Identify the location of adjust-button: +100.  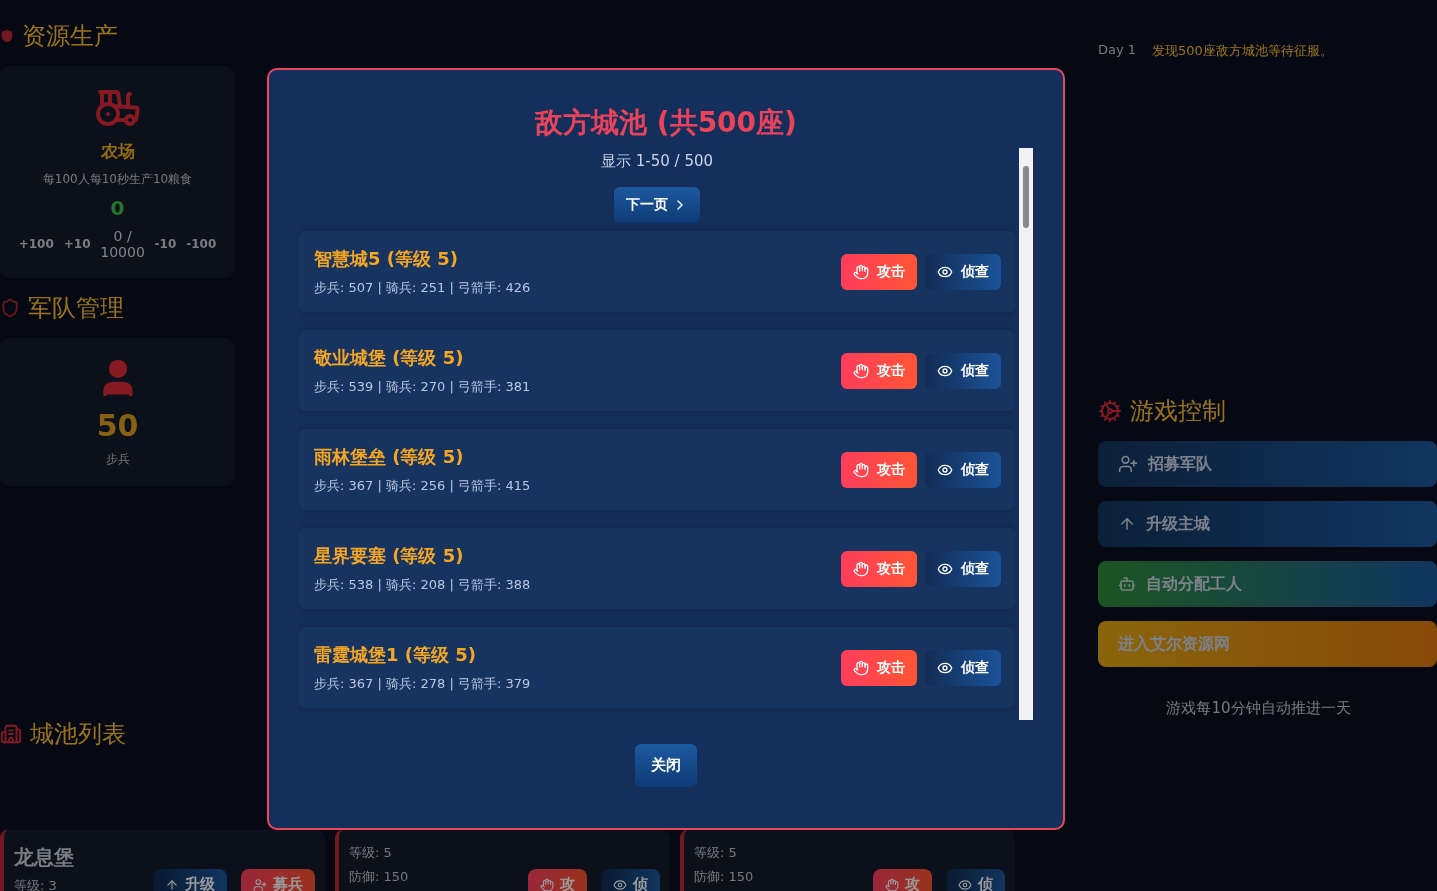
(36, 244).